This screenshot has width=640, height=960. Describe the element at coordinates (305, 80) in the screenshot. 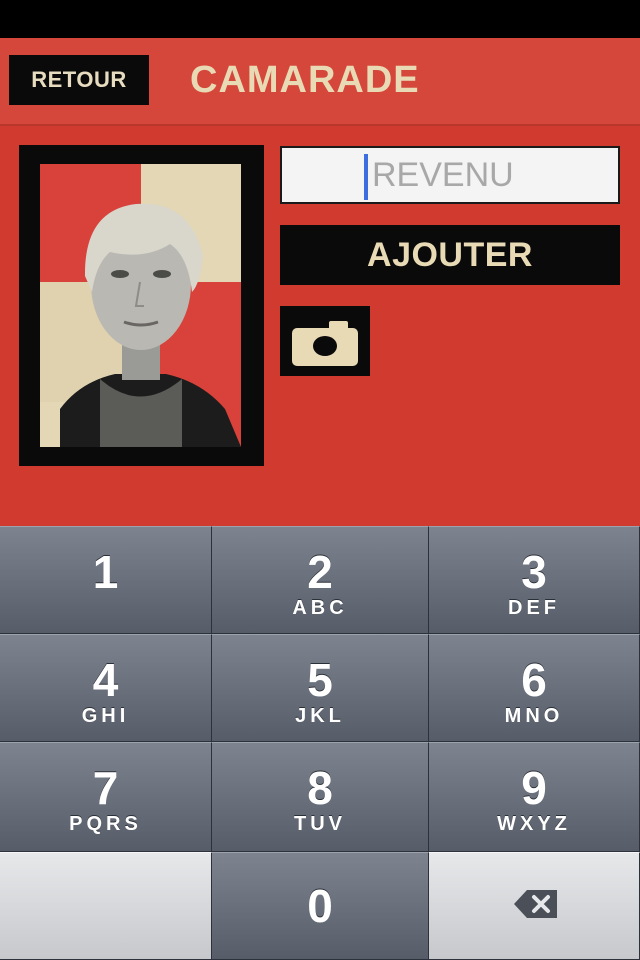

I see `page-title: CAMARADE` at that location.